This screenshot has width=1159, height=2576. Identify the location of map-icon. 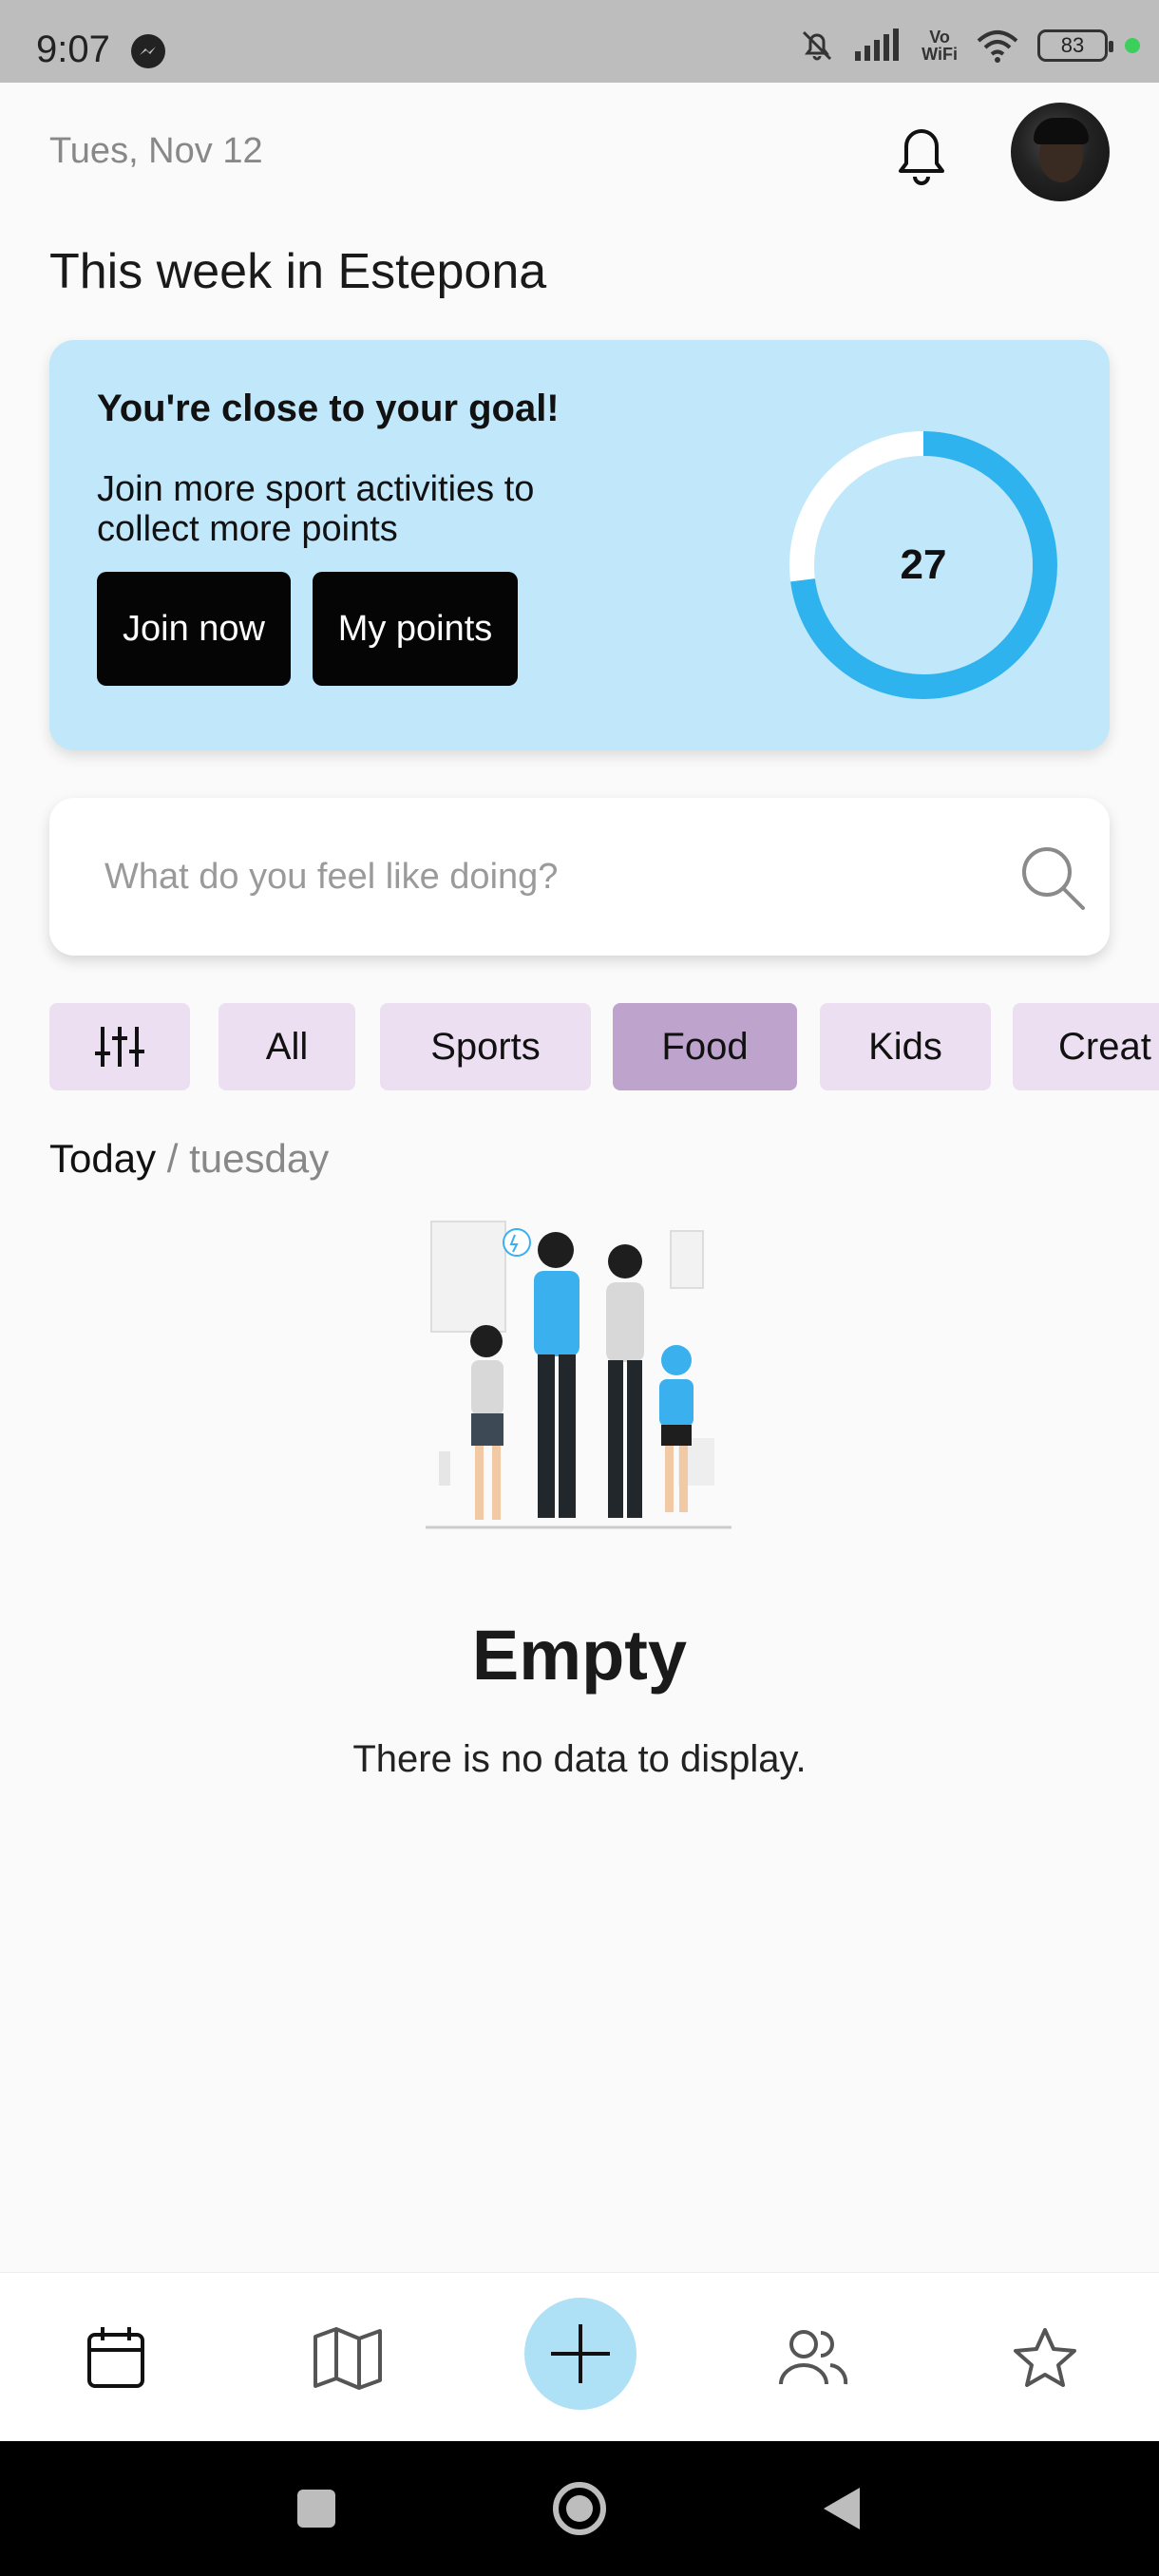
(348, 2358).